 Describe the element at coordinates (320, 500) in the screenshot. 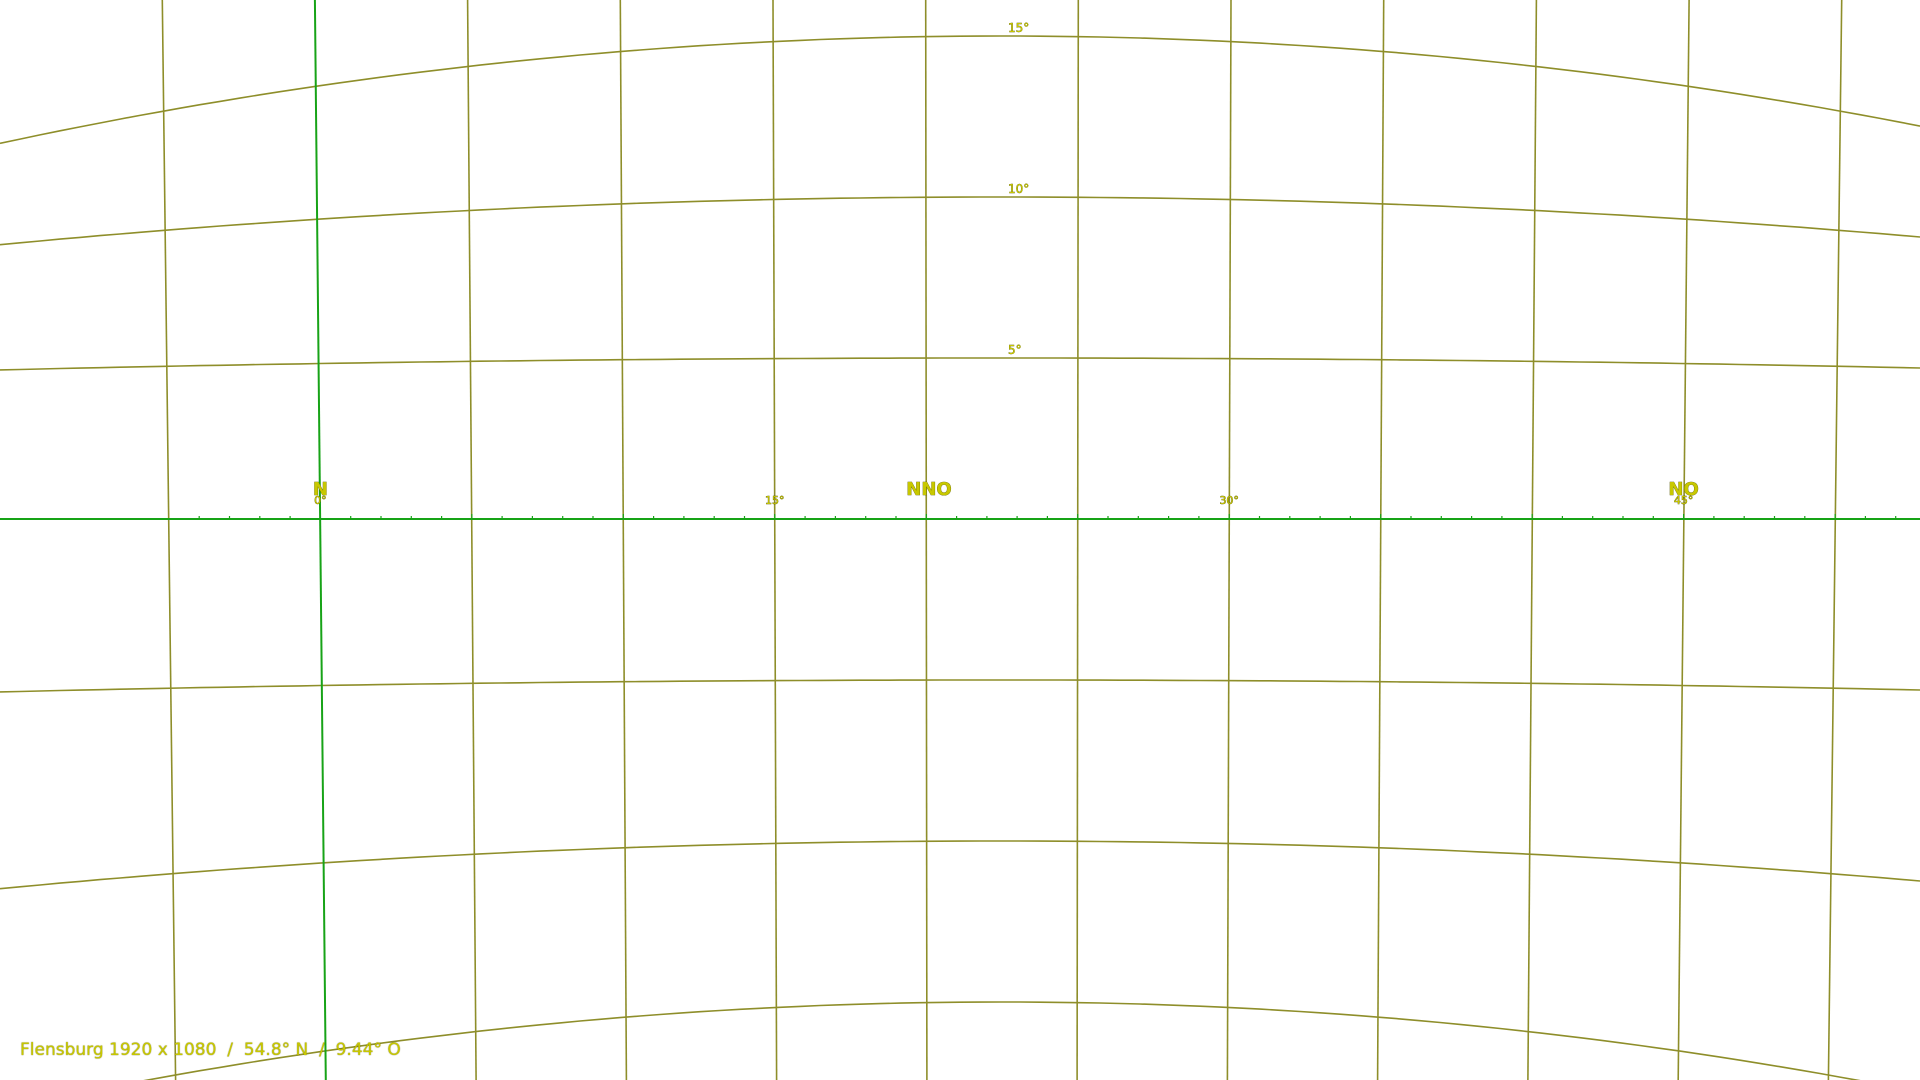

I see `azimuth-label-az0: 0°` at that location.